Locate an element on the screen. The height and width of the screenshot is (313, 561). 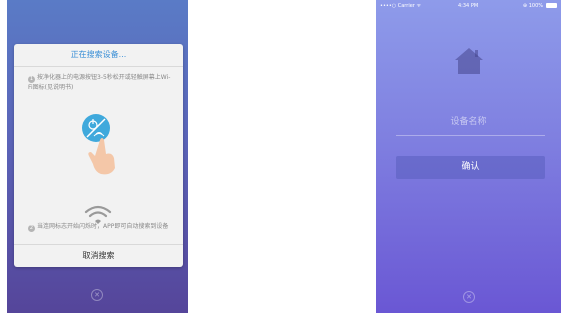
carrier-label: ••••○ Carrier ᯤ is located at coordinates (401, 6).